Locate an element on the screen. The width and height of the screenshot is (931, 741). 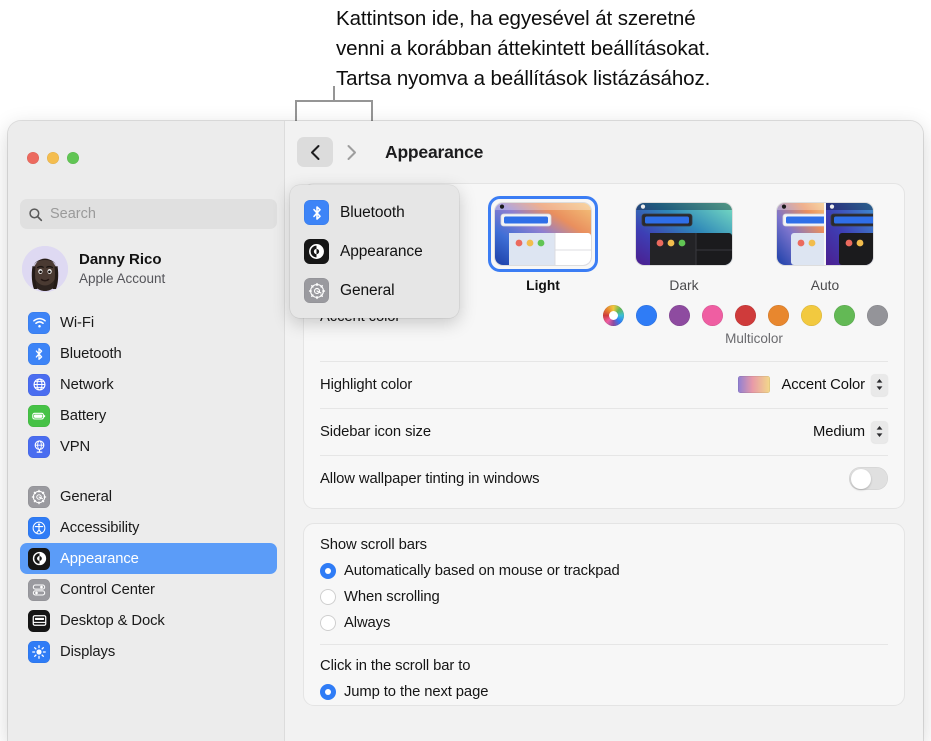
sidebar-icon-size-row: Sidebar icon size Medium is located at coordinates (604, 431).